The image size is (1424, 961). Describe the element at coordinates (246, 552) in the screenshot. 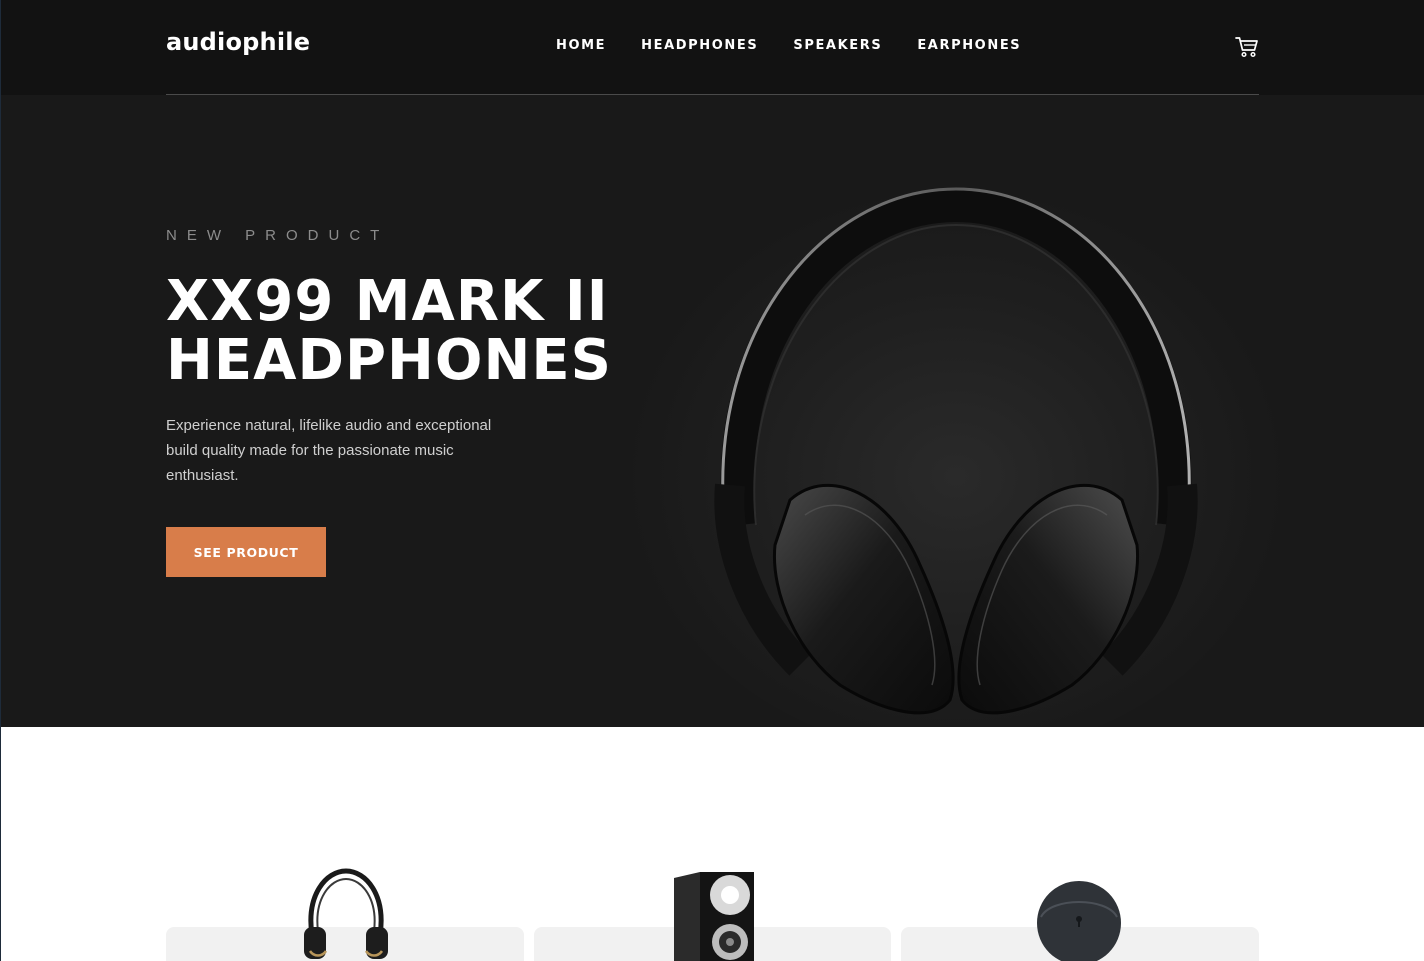

I see `see-product-button: SEE PRODUCT` at that location.